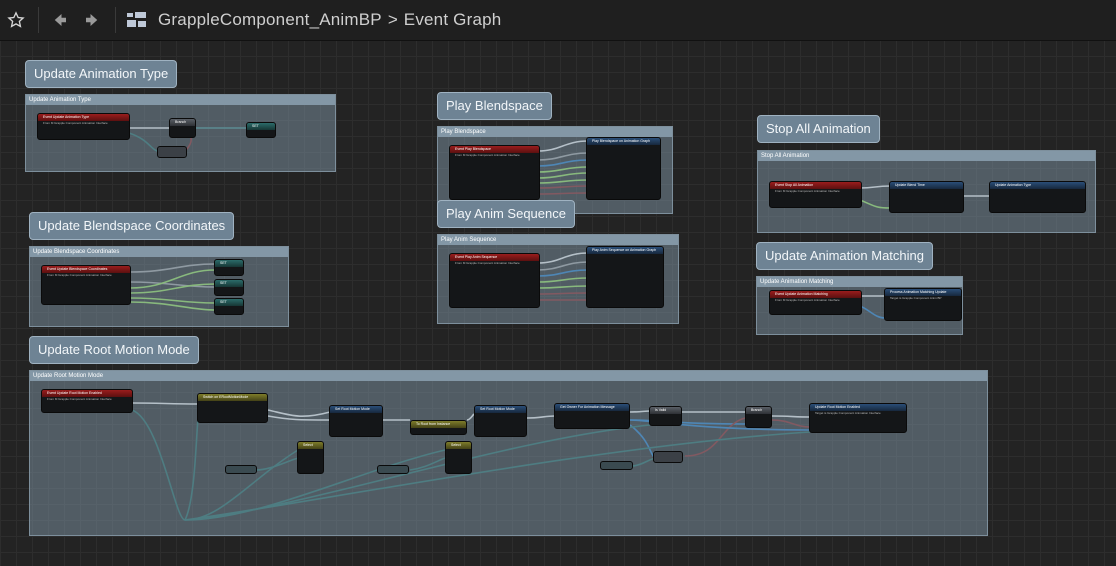  Describe the element at coordinates (114, 350) in the screenshot. I see `comment-bubble-update-root-motion-mode: Update Root Motion Mode` at that location.